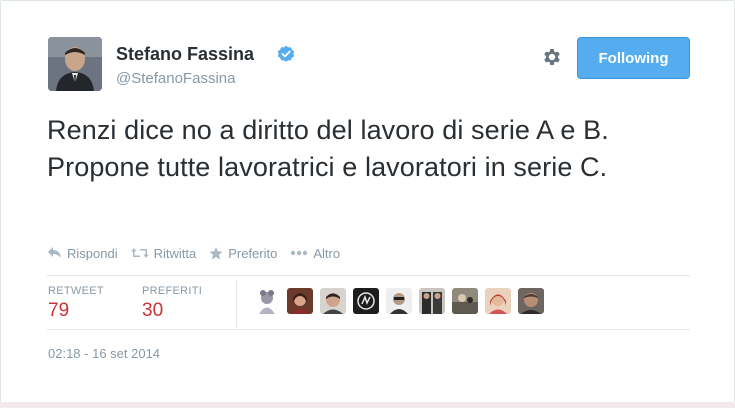  I want to click on more-label: Altro, so click(327, 253).